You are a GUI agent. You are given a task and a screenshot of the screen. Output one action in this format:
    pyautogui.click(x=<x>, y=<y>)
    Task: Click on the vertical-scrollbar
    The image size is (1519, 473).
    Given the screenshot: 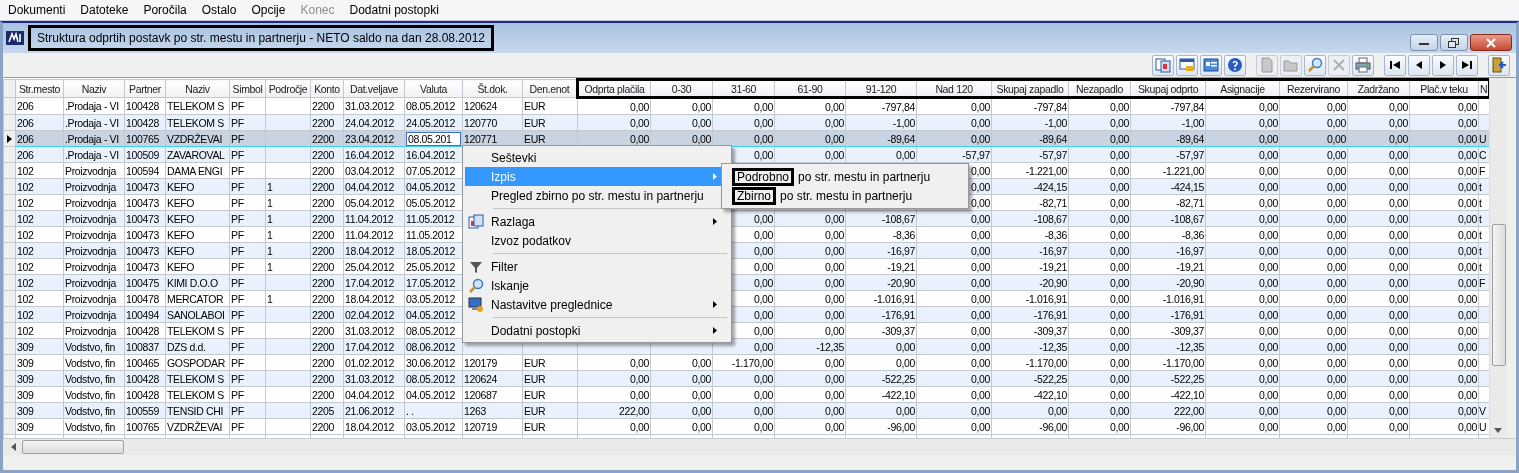 What is the action you would take?
    pyautogui.click(x=1498, y=258)
    